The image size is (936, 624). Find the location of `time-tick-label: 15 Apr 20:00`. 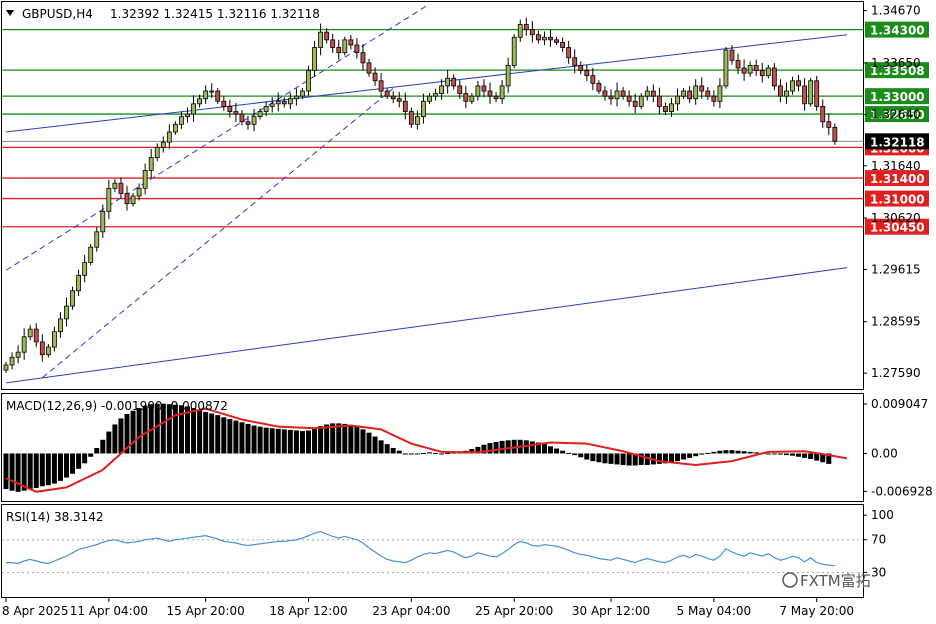

time-tick-label: 15 Apr 20:00 is located at coordinates (206, 611).